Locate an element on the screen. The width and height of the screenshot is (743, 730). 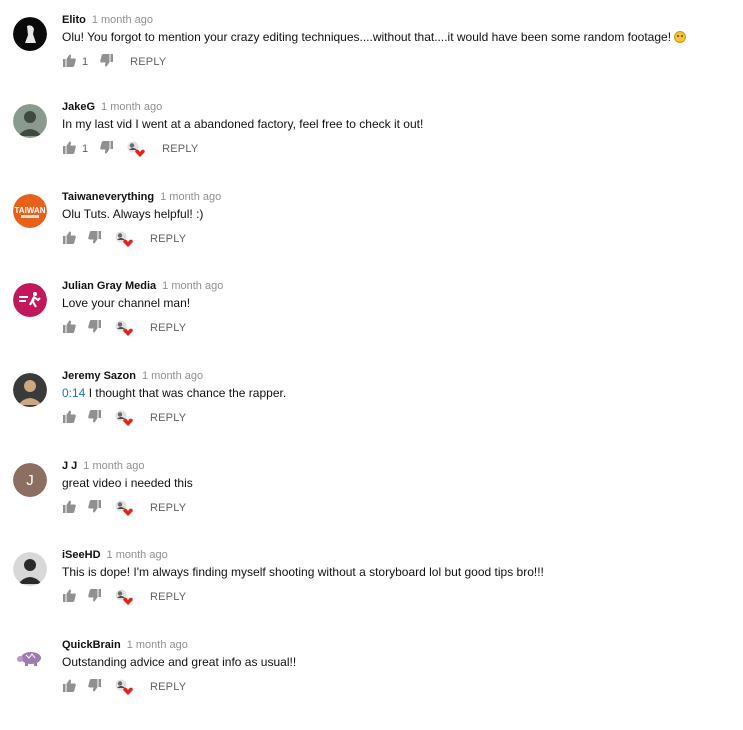
like-count: 1 is located at coordinates (85, 149).